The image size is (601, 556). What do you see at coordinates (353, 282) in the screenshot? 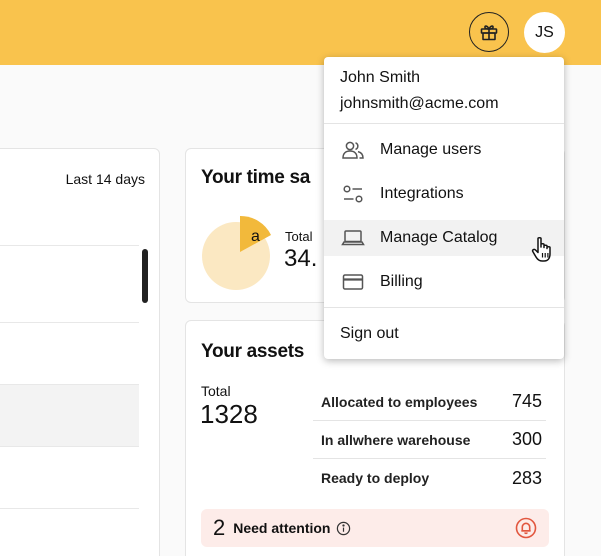
I see `credit-card-icon` at bounding box center [353, 282].